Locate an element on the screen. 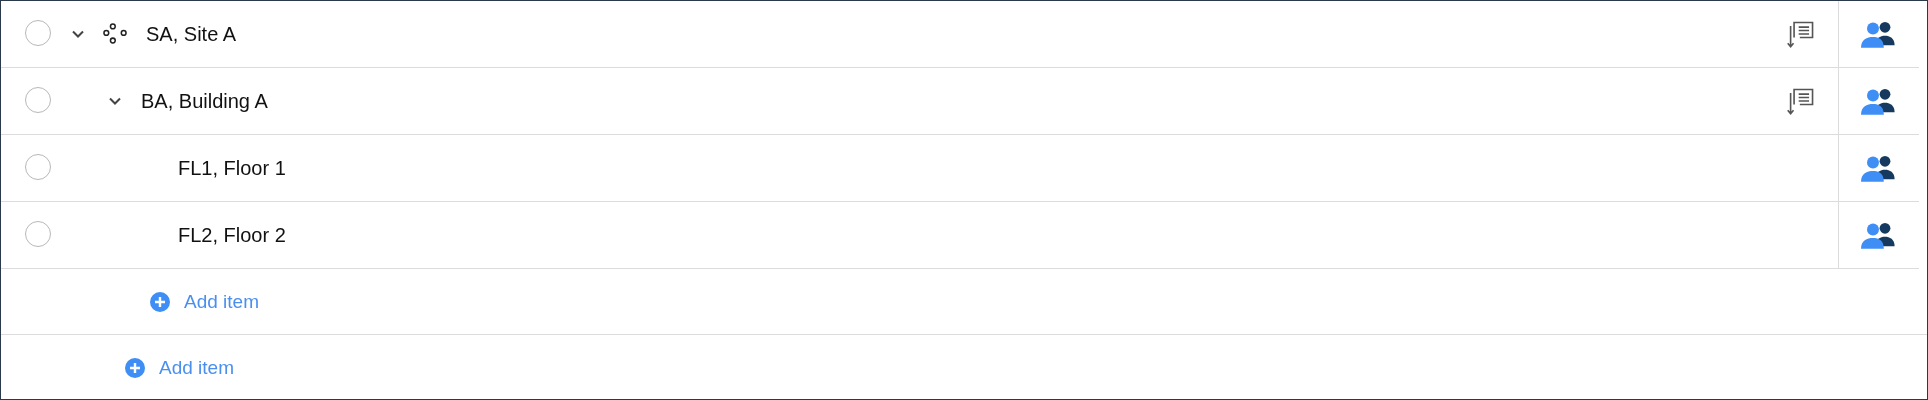 Image resolution: width=1928 pixels, height=400 pixels. nodes-icon is located at coordinates (115, 34).